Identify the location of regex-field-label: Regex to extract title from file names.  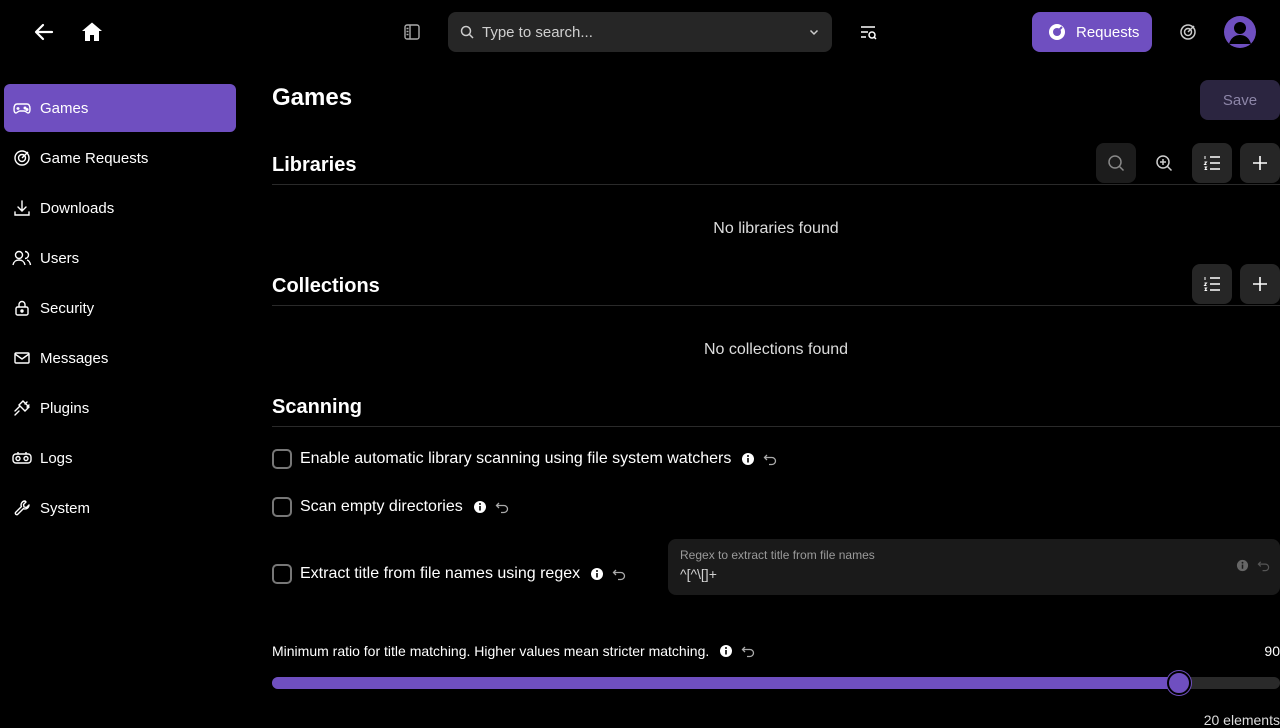
(777, 555).